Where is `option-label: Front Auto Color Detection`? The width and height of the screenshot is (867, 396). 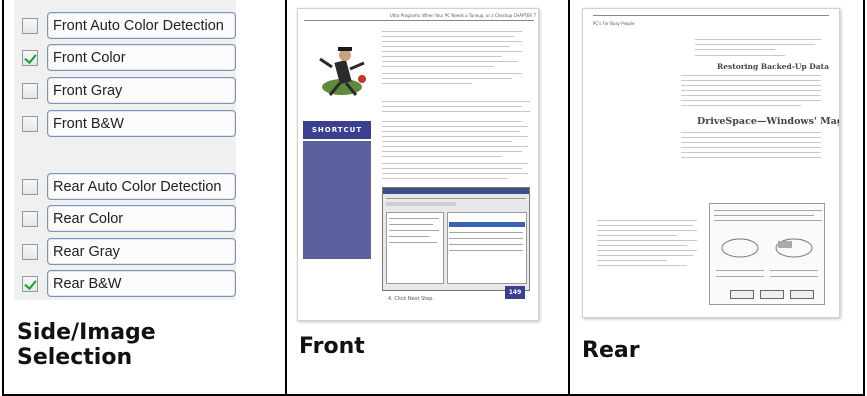
option-label: Front Auto Color Detection is located at coordinates (141, 25).